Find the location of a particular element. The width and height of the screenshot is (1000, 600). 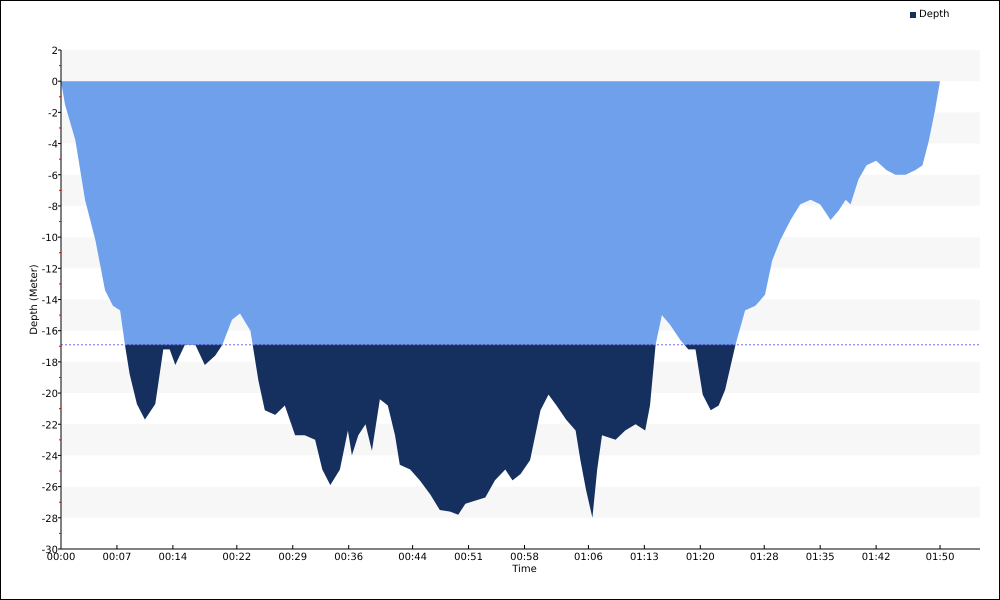

y-tick-label: 0 is located at coordinates (55, 82).